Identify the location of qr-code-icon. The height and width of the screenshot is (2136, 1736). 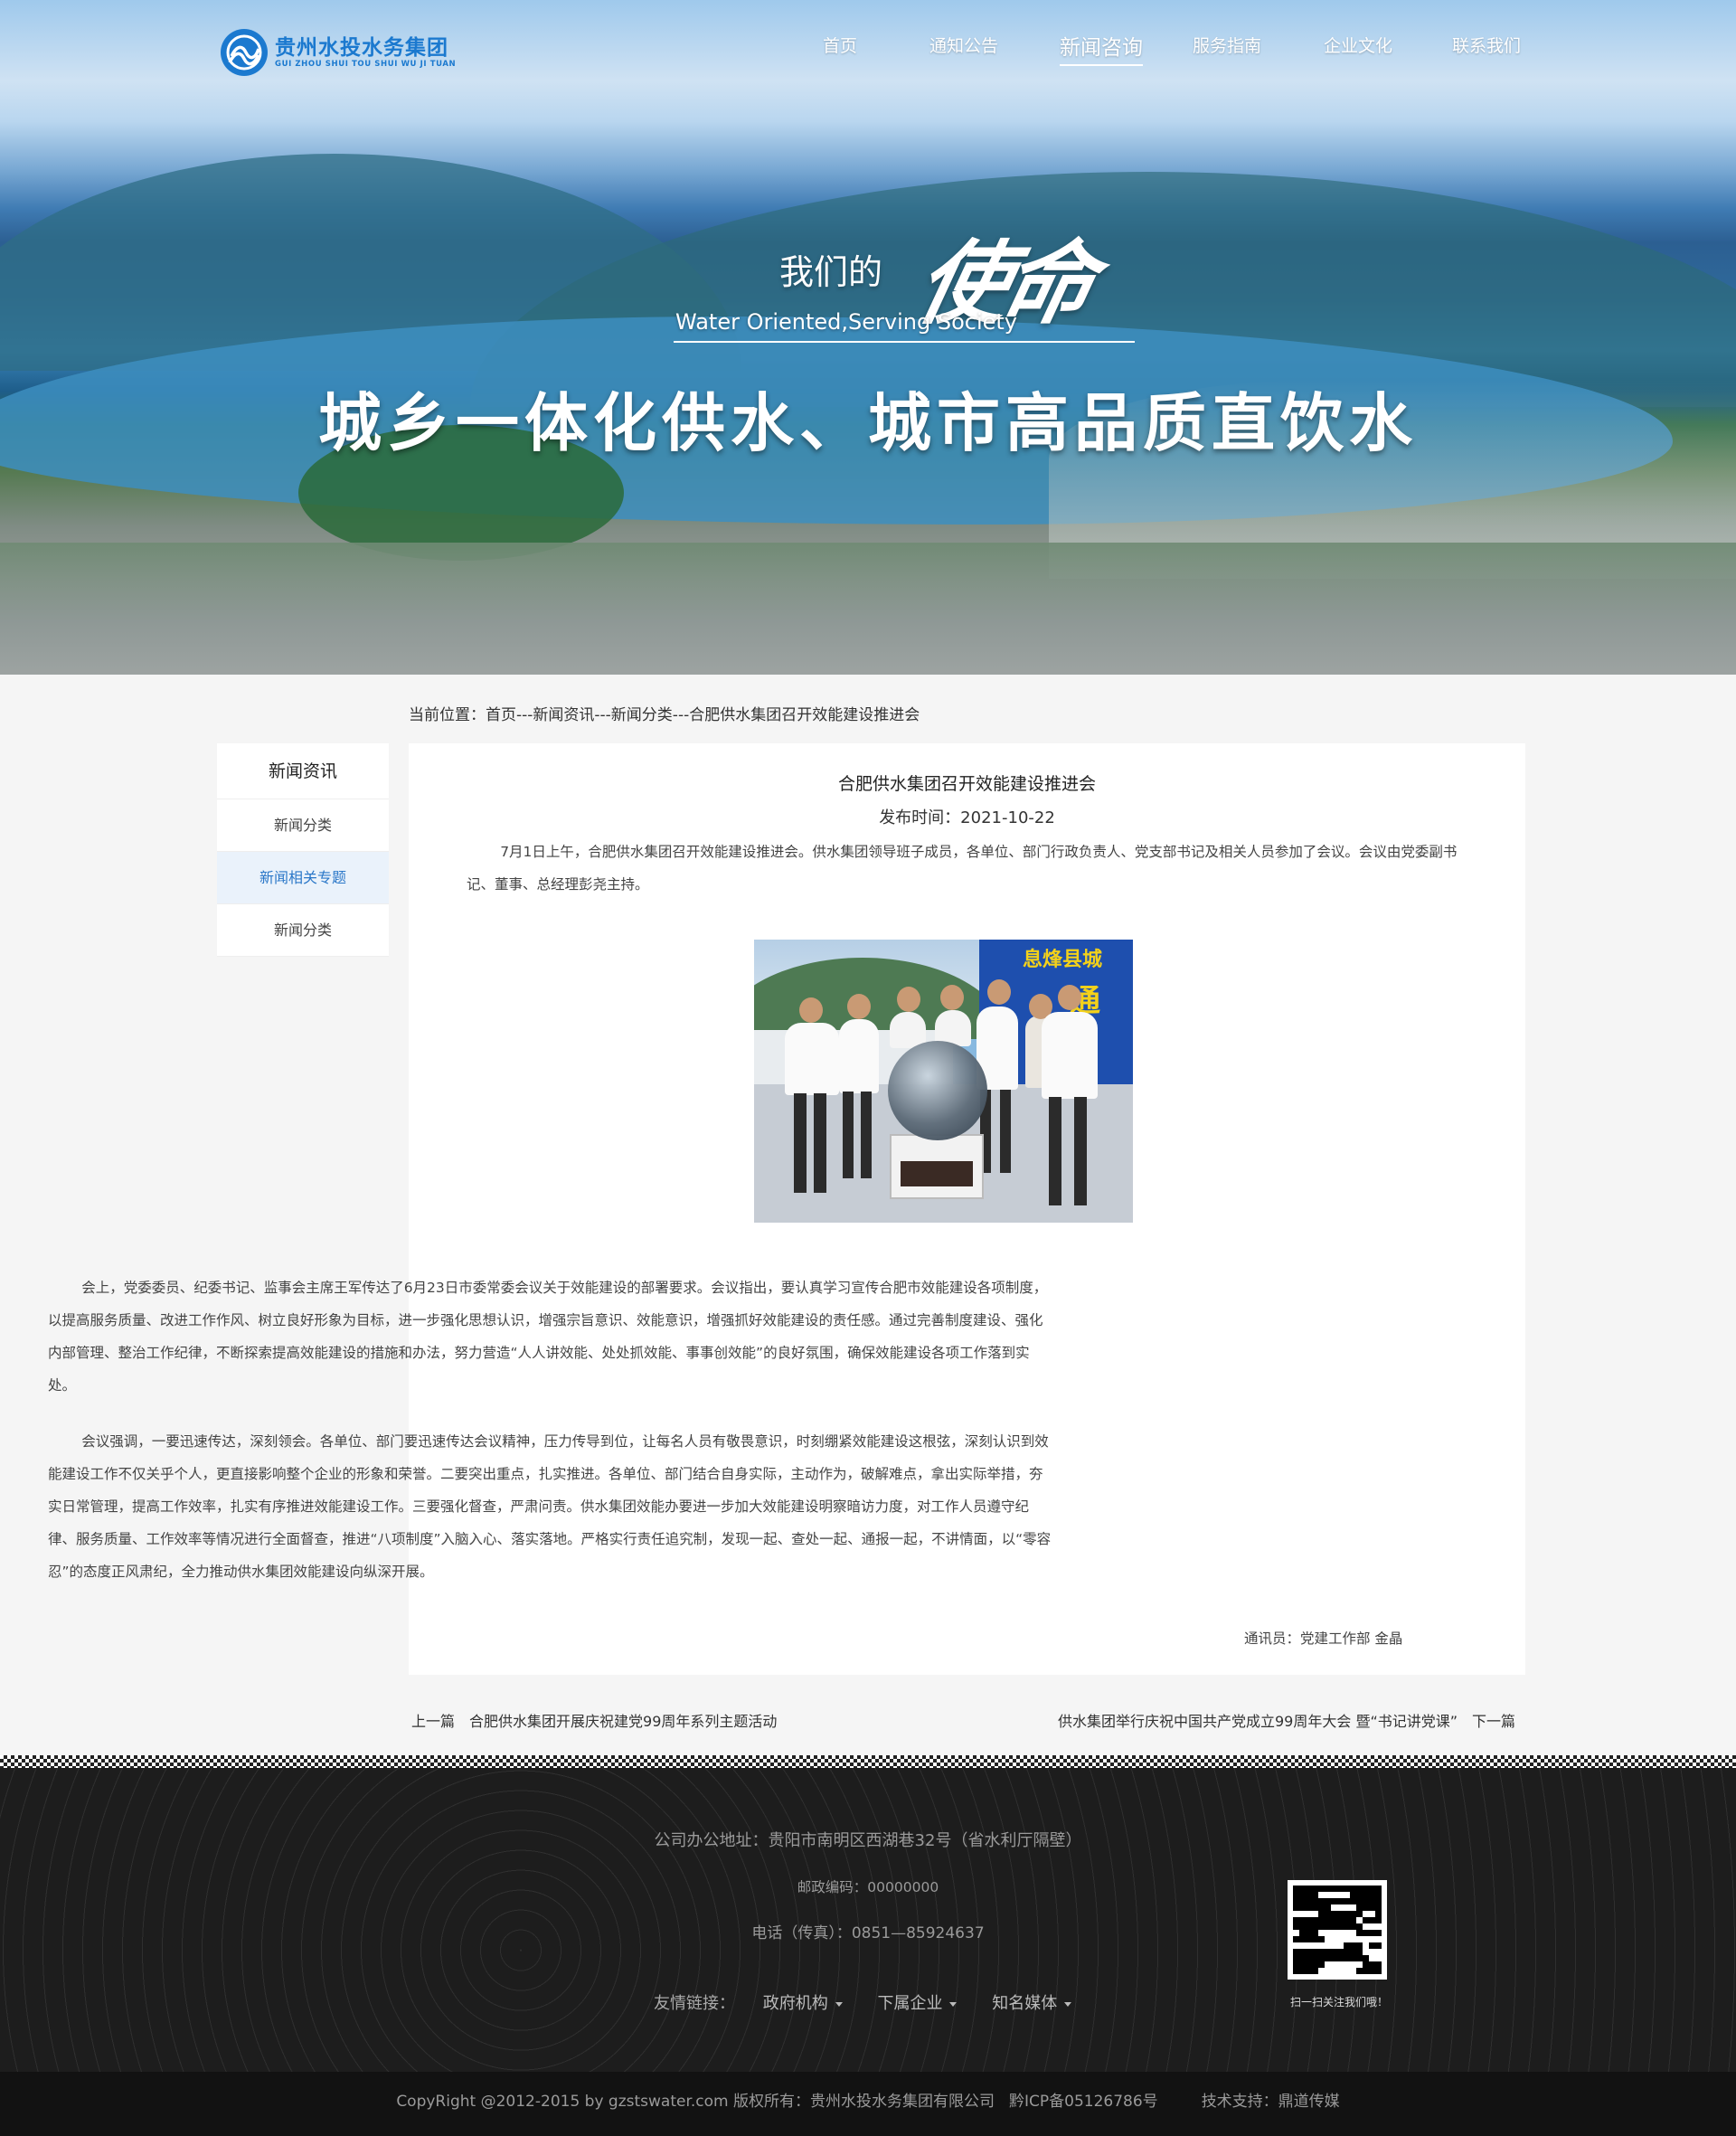
(1337, 1930).